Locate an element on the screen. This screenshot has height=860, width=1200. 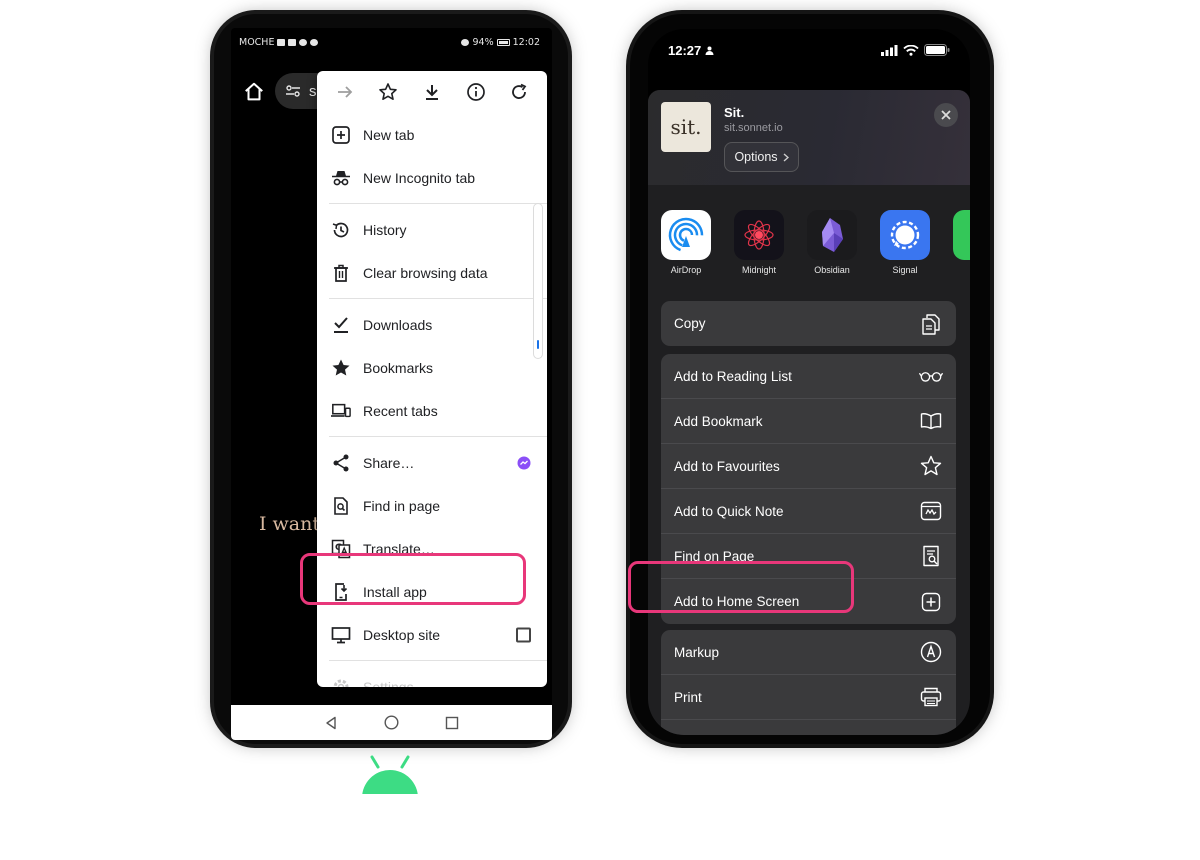
whatsapp-icon is located at coordinates (303, 42).